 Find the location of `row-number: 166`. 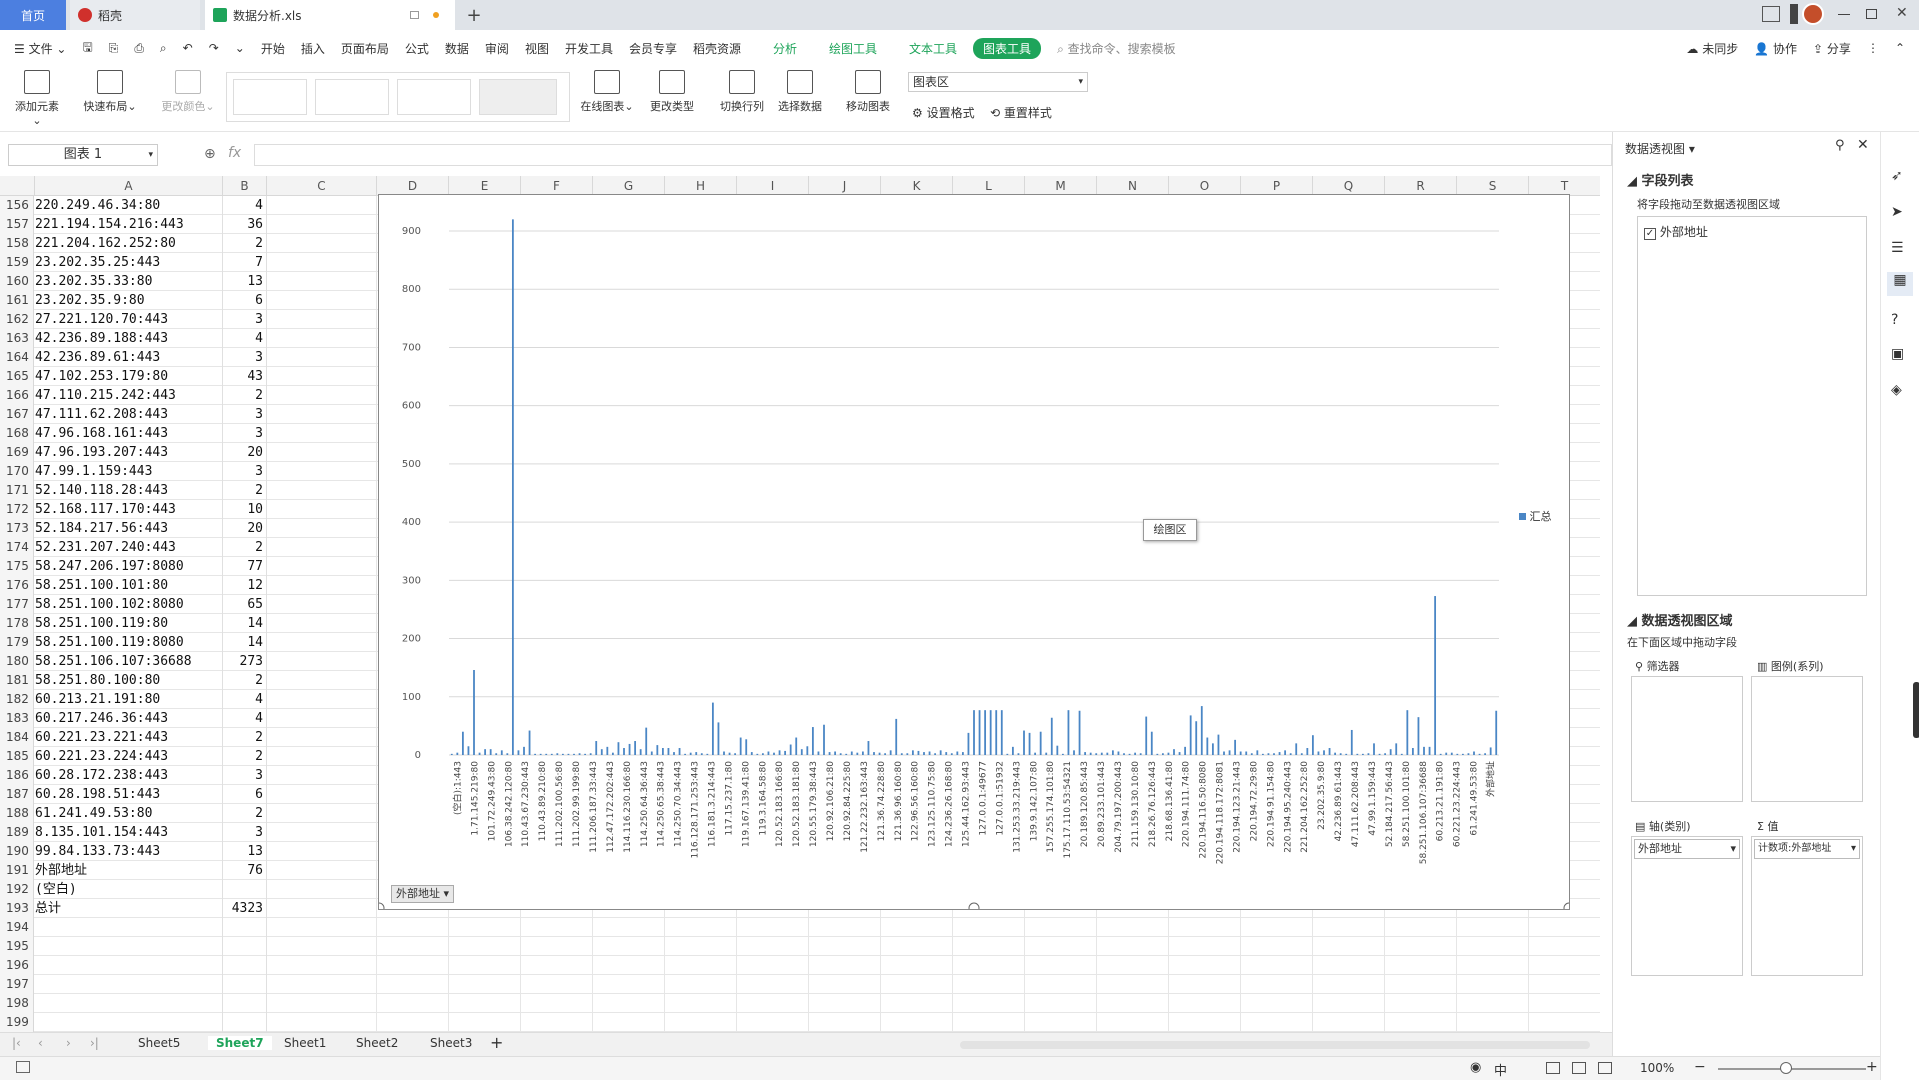

row-number: 166 is located at coordinates (17, 395).